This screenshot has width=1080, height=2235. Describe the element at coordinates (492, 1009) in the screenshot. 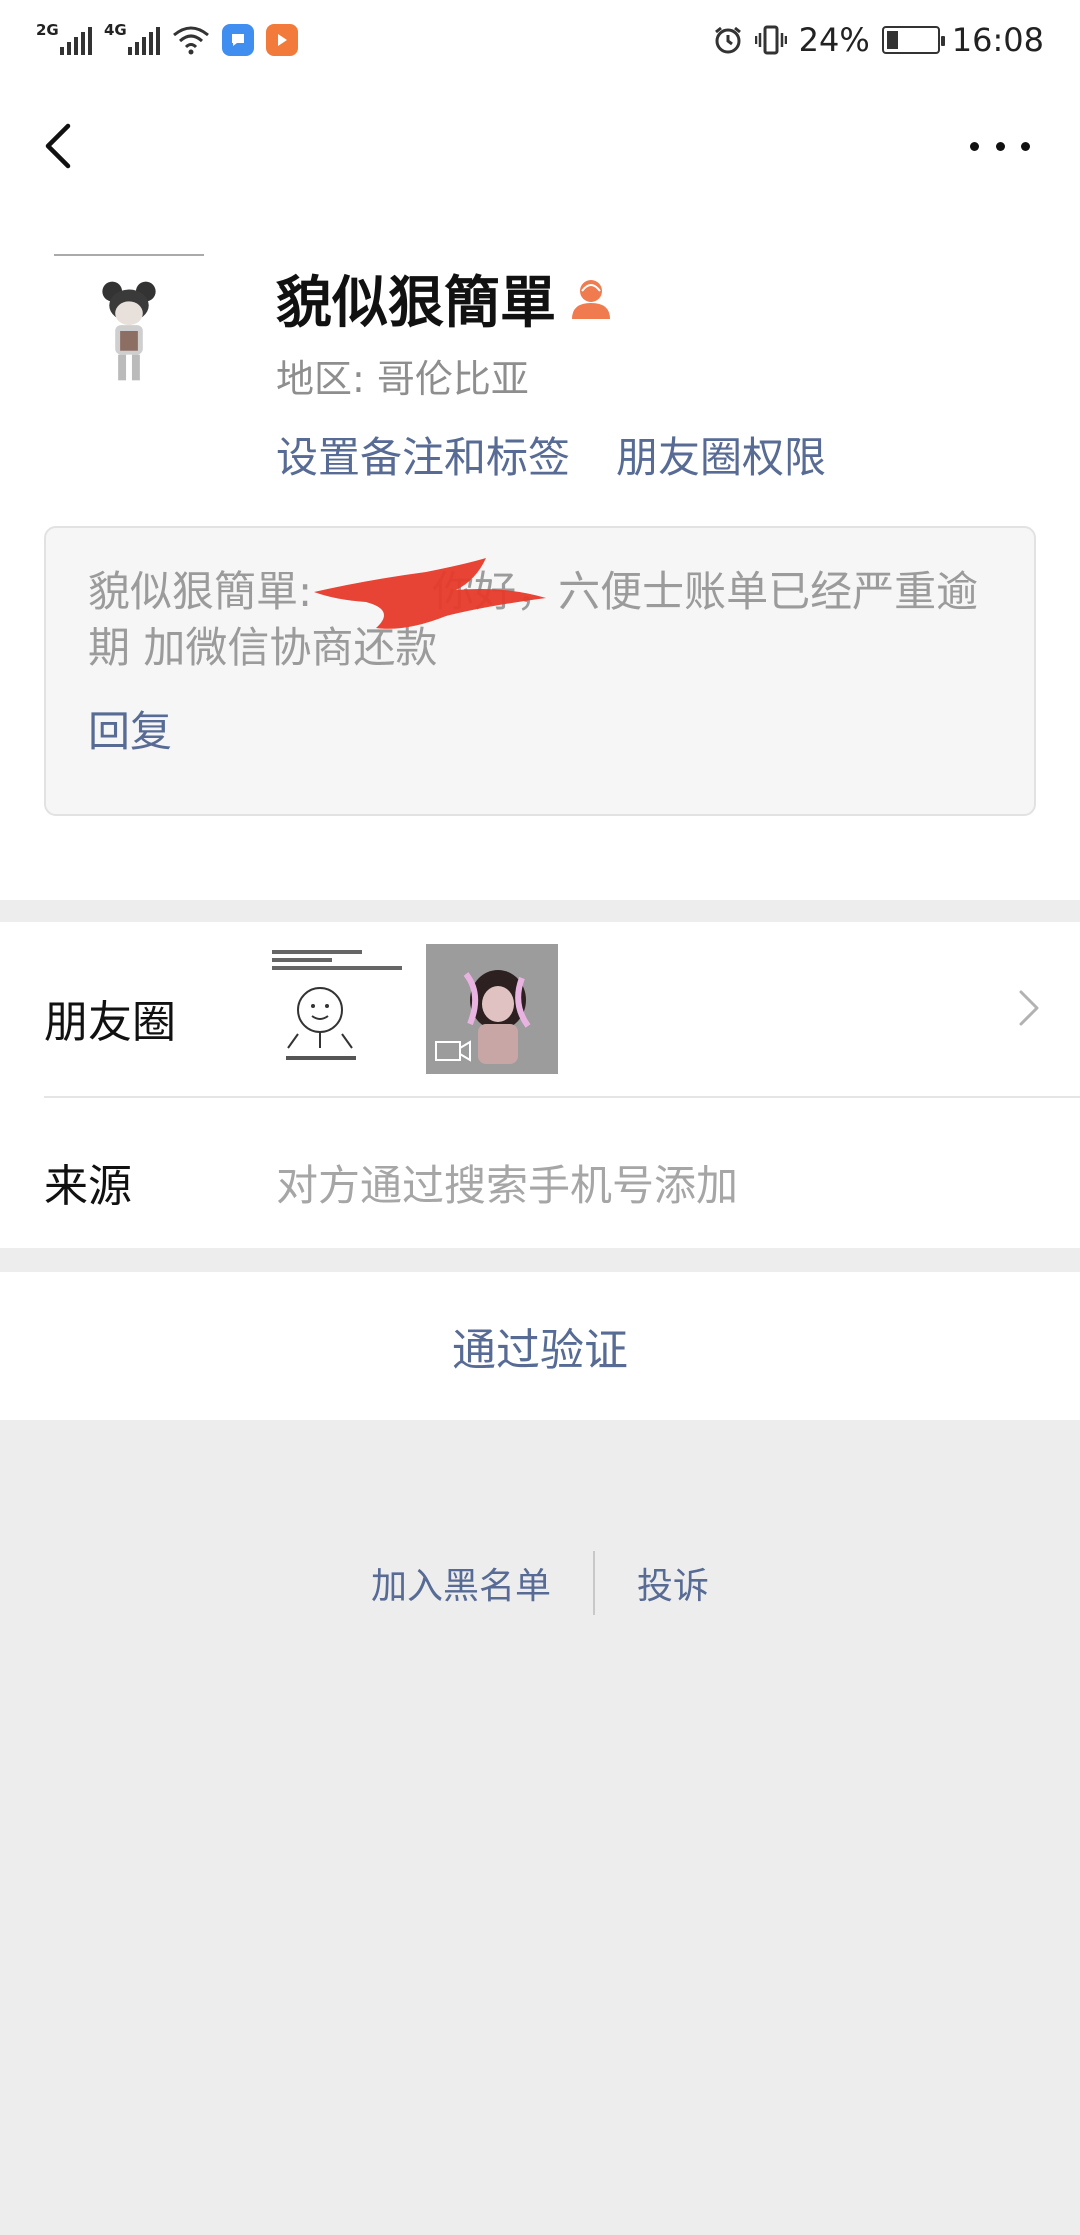

I see `moments-video-thumbnail` at that location.